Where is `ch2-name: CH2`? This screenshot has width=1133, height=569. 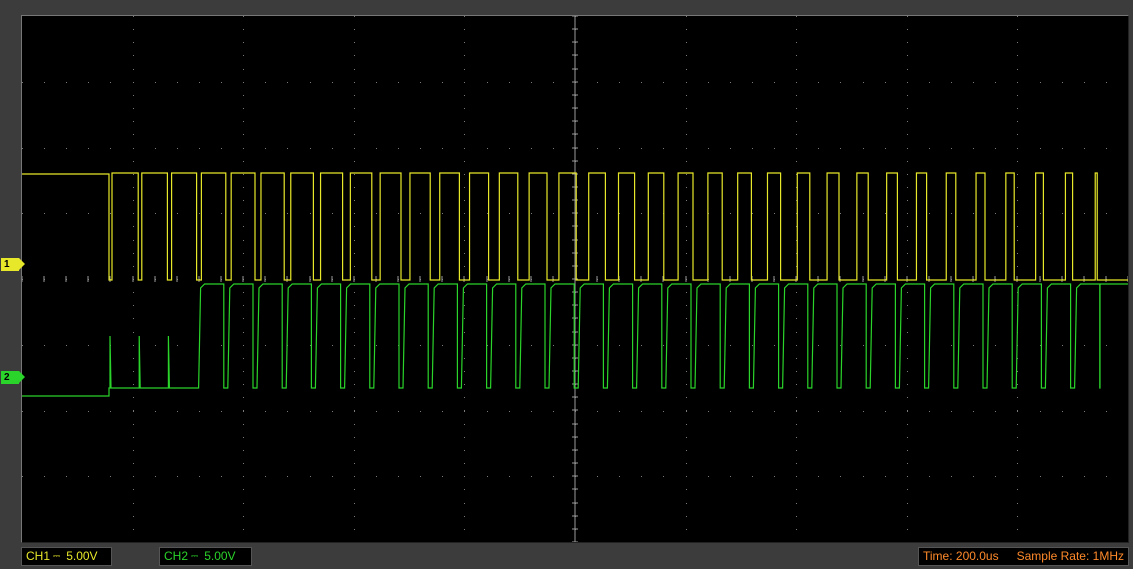
ch2-name: CH2 is located at coordinates (176, 556).